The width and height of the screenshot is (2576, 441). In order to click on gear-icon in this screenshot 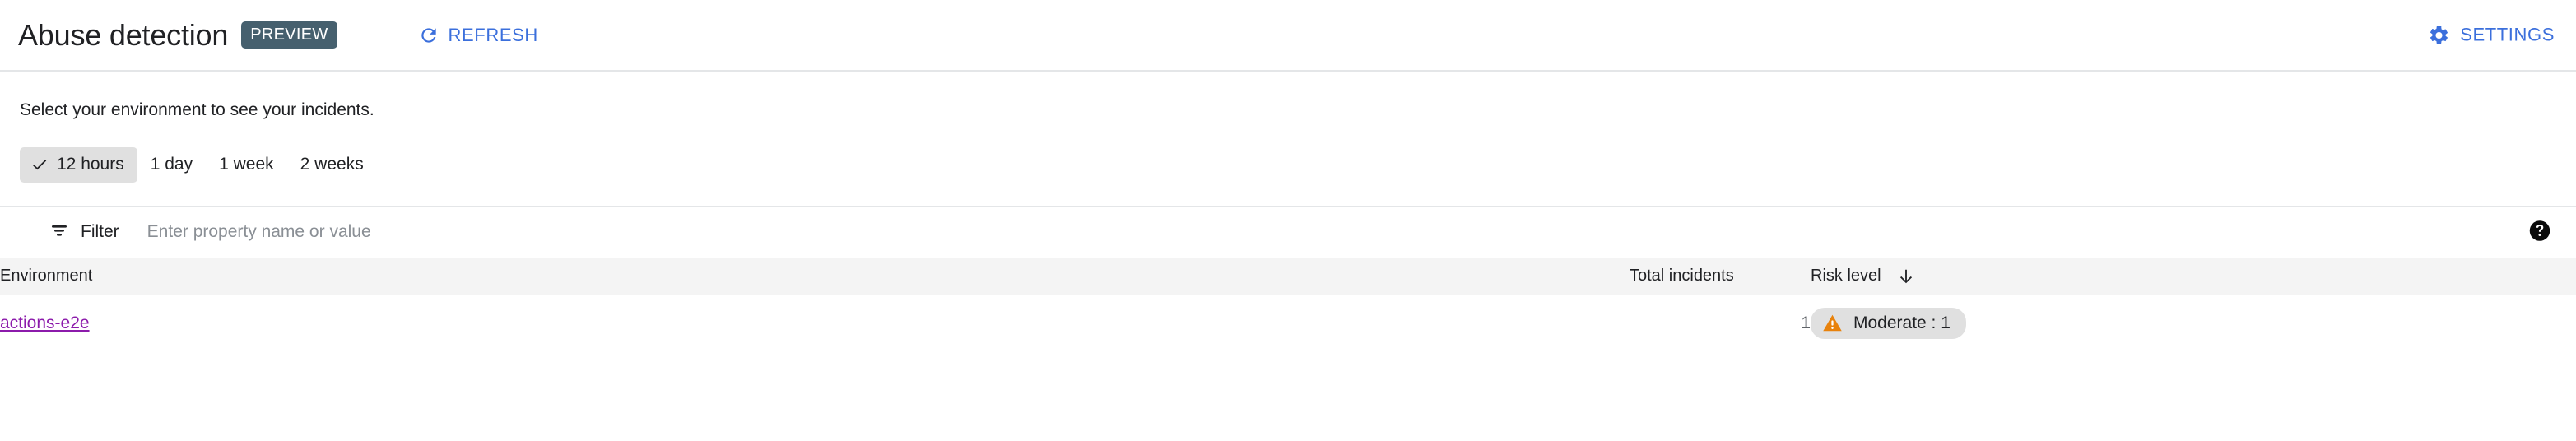, I will do `click(2439, 35)`.